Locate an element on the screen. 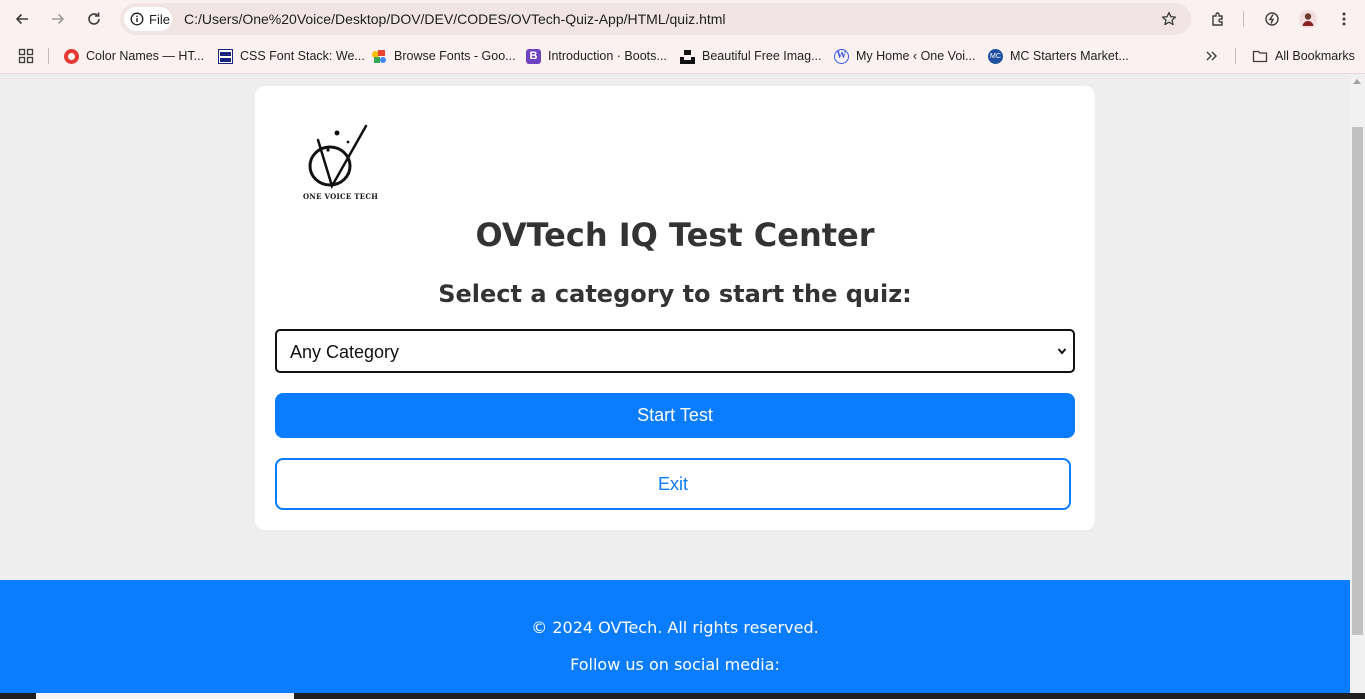  folder-icon is located at coordinates (1260, 56).